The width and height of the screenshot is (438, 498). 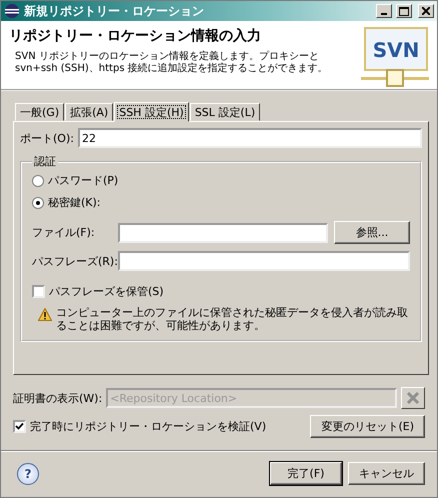 I want to click on maximize-button, so click(x=404, y=11).